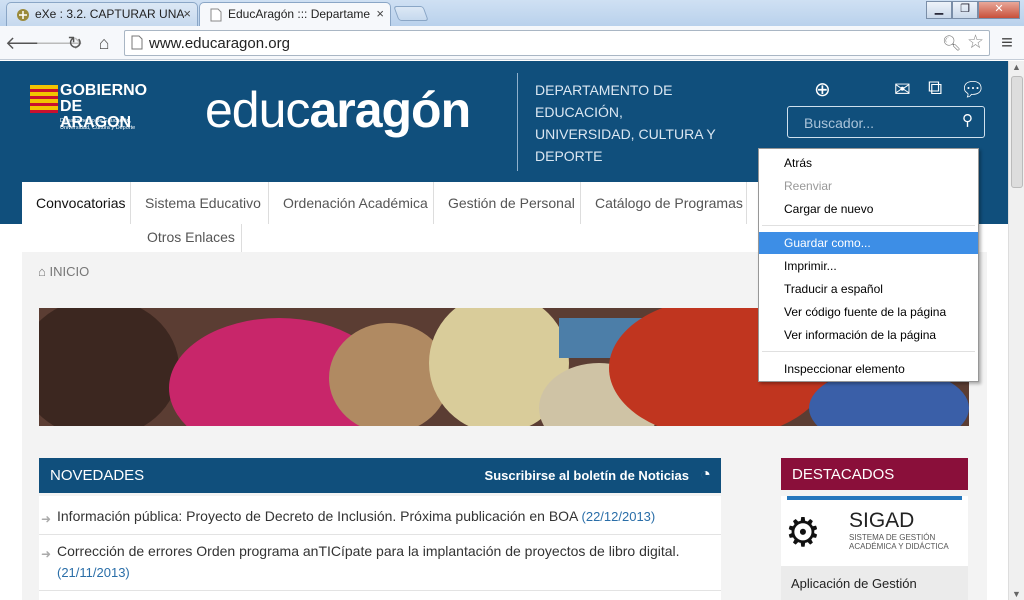 This screenshot has height=600, width=1024. I want to click on sigad-title: SIGAD, so click(882, 520).